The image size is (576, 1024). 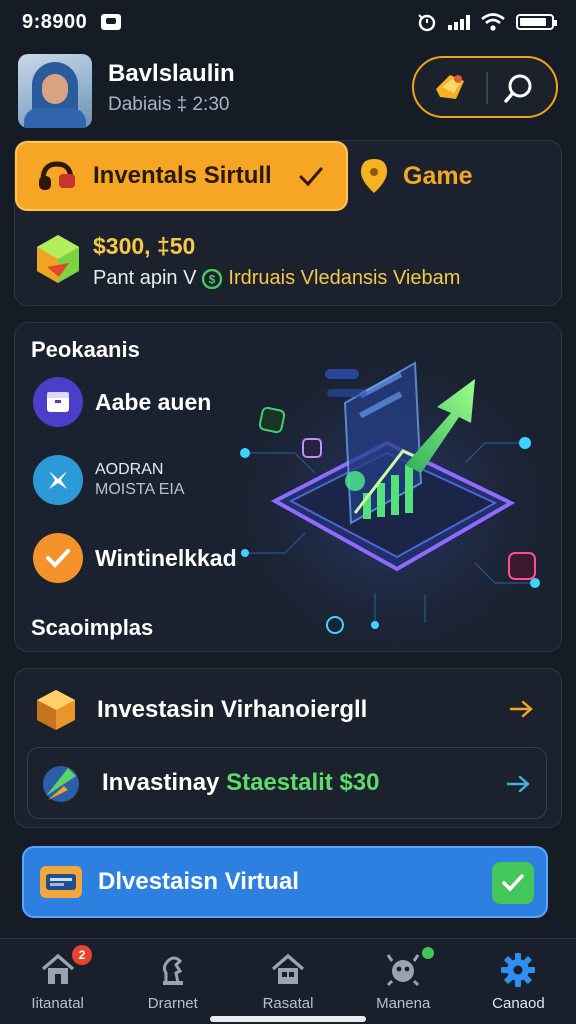 I want to click on status-bar: 9:8900, so click(x=288, y=22).